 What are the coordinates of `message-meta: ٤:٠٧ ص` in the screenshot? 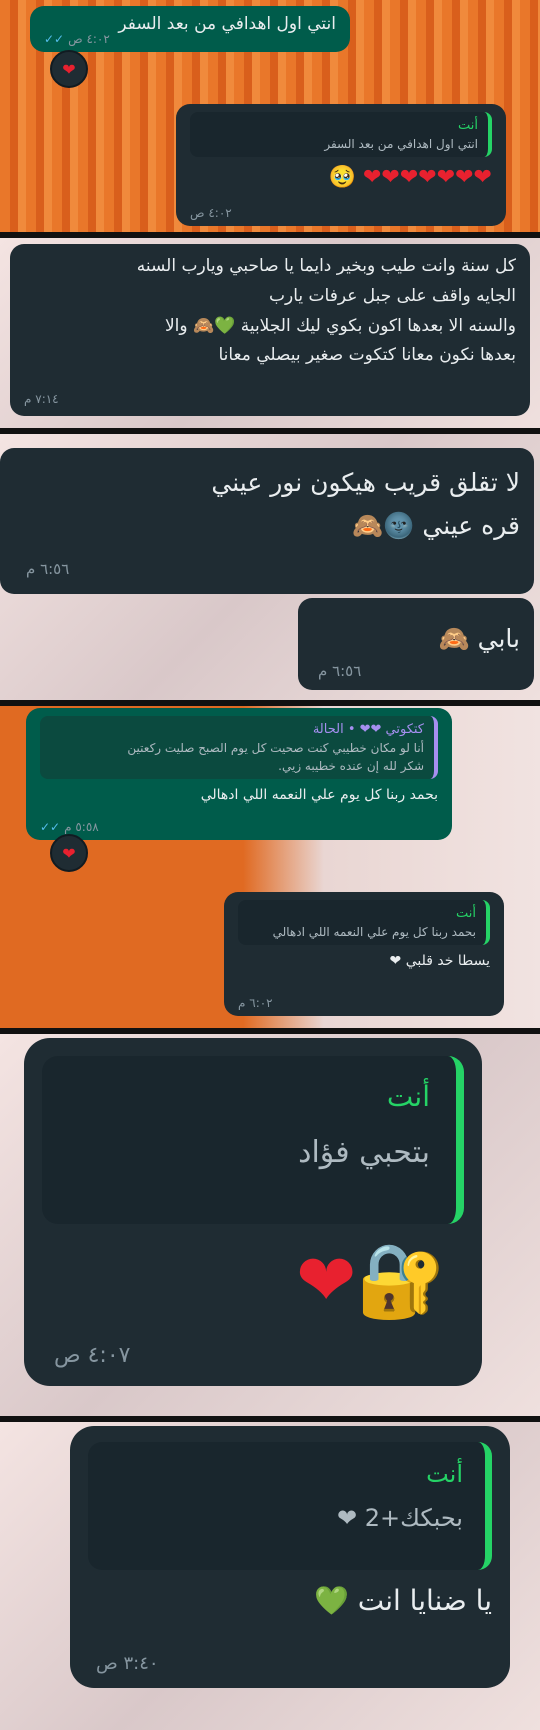 It's located at (92, 1355).